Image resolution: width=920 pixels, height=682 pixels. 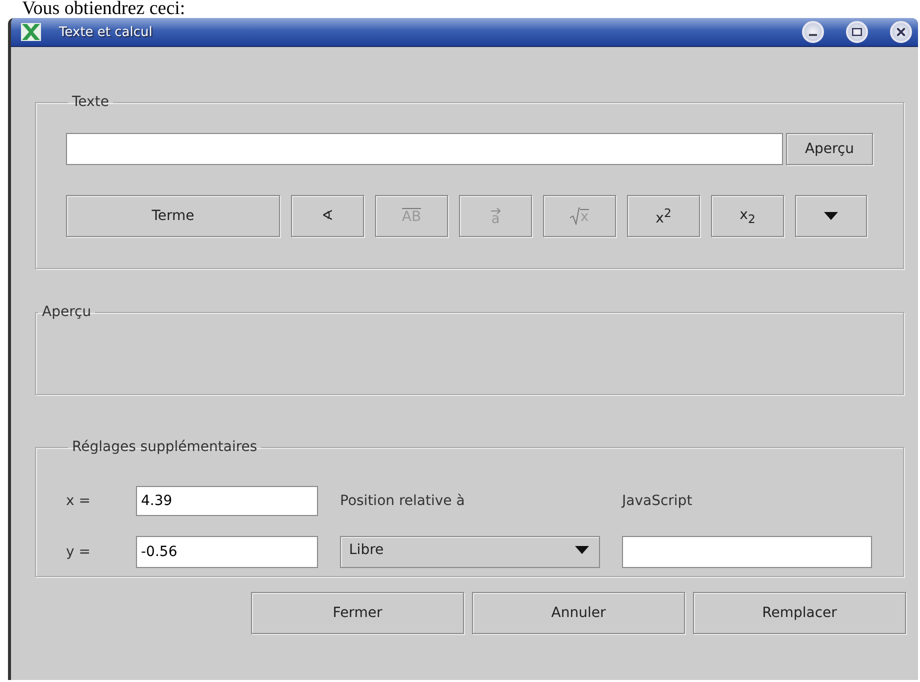 I want to click on dialog-button: Remplacer, so click(x=799, y=613).